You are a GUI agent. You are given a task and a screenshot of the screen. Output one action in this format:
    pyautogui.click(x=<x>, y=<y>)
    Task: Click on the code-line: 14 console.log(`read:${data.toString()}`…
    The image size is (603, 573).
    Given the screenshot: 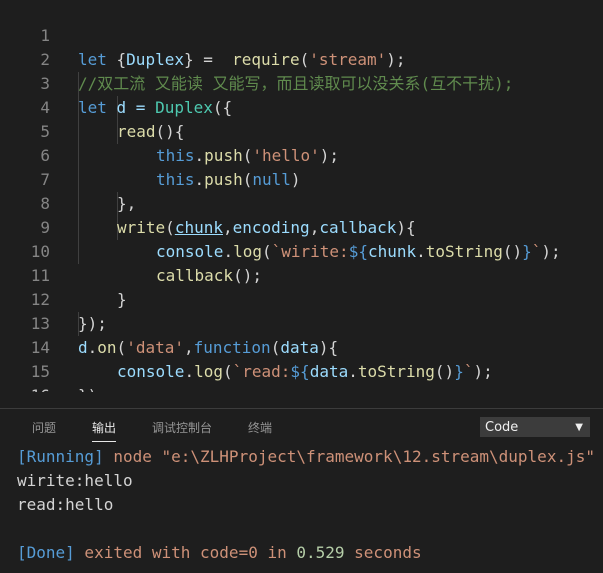 What is the action you would take?
    pyautogui.click(x=301, y=346)
    